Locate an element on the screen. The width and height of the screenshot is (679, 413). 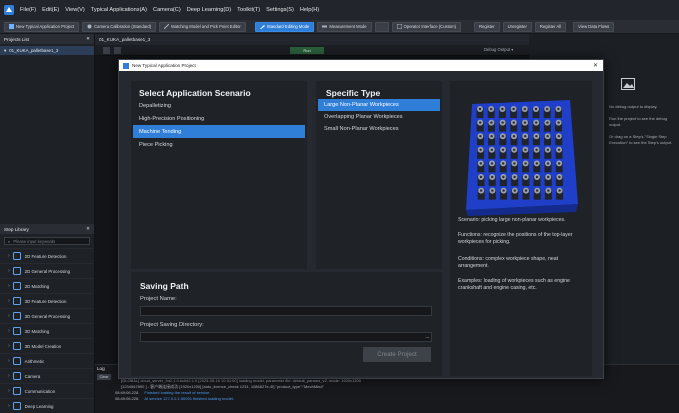
camera-calibration-button: Camera Calibration (Standard) is located at coordinates (119, 26).